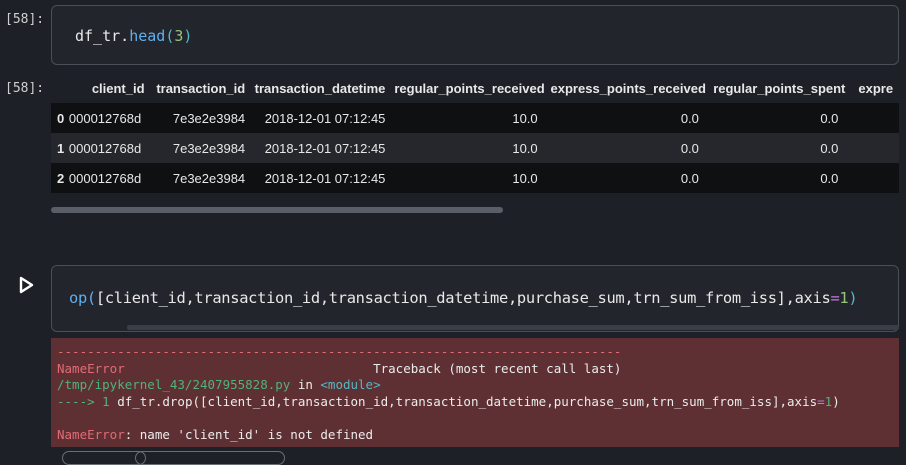 This screenshot has height=465, width=906. I want to click on row-index: 1, so click(61, 148).